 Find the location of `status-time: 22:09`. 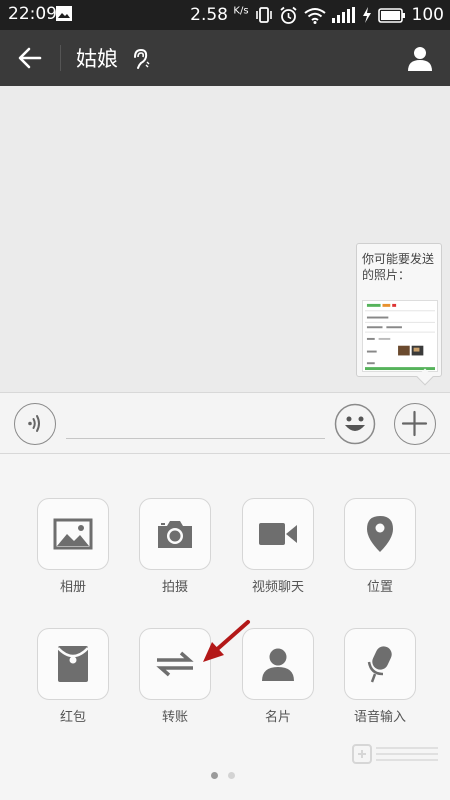

status-time: 22:09 is located at coordinates (32, 14).